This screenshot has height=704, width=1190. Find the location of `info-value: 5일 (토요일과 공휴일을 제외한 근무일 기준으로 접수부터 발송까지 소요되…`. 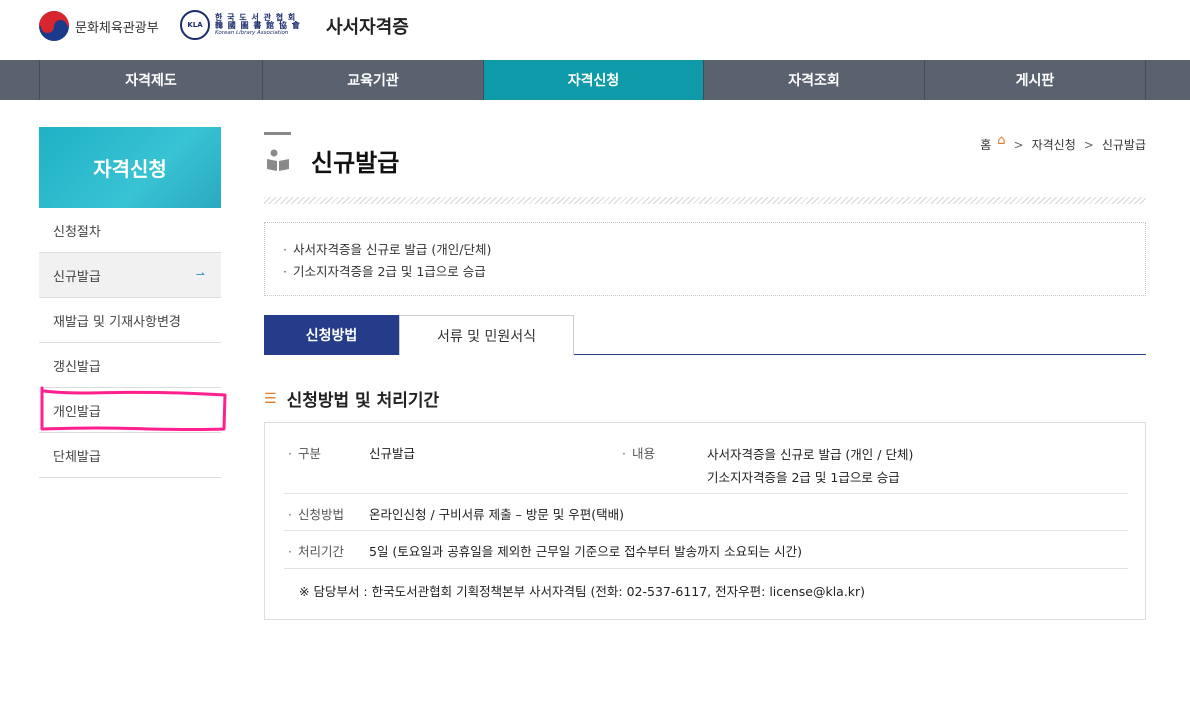

info-value: 5일 (토요일과 공휴일을 제외한 근무일 기준으로 접수부터 발송까지 소요되… is located at coordinates (585, 551).